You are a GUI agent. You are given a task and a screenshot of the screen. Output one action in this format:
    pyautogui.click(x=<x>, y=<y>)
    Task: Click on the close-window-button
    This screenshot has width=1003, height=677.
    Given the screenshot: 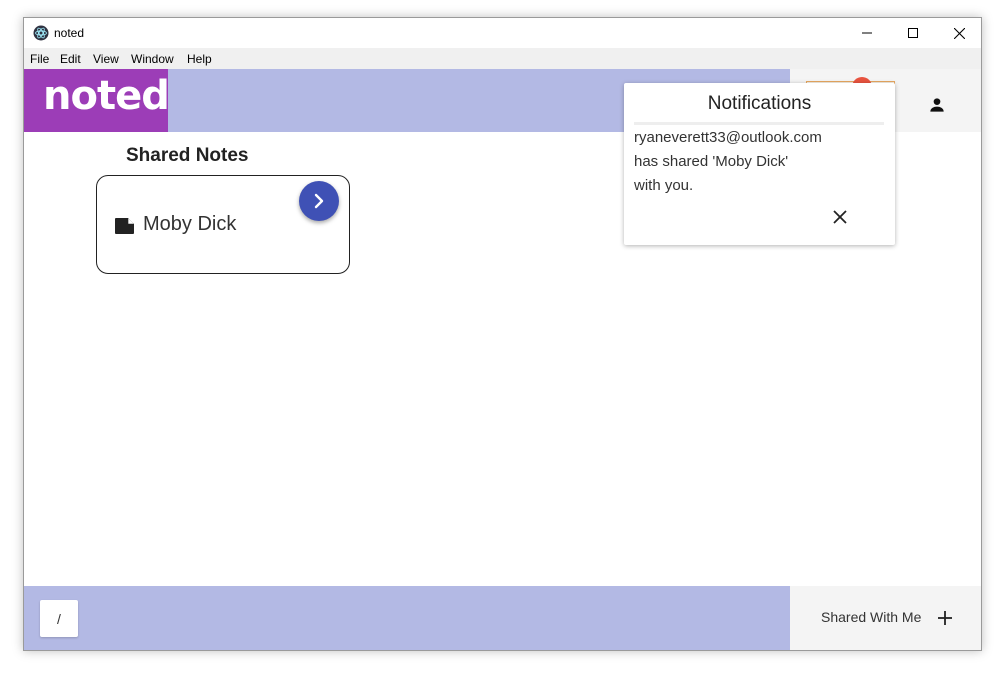 What is the action you would take?
    pyautogui.click(x=958, y=33)
    